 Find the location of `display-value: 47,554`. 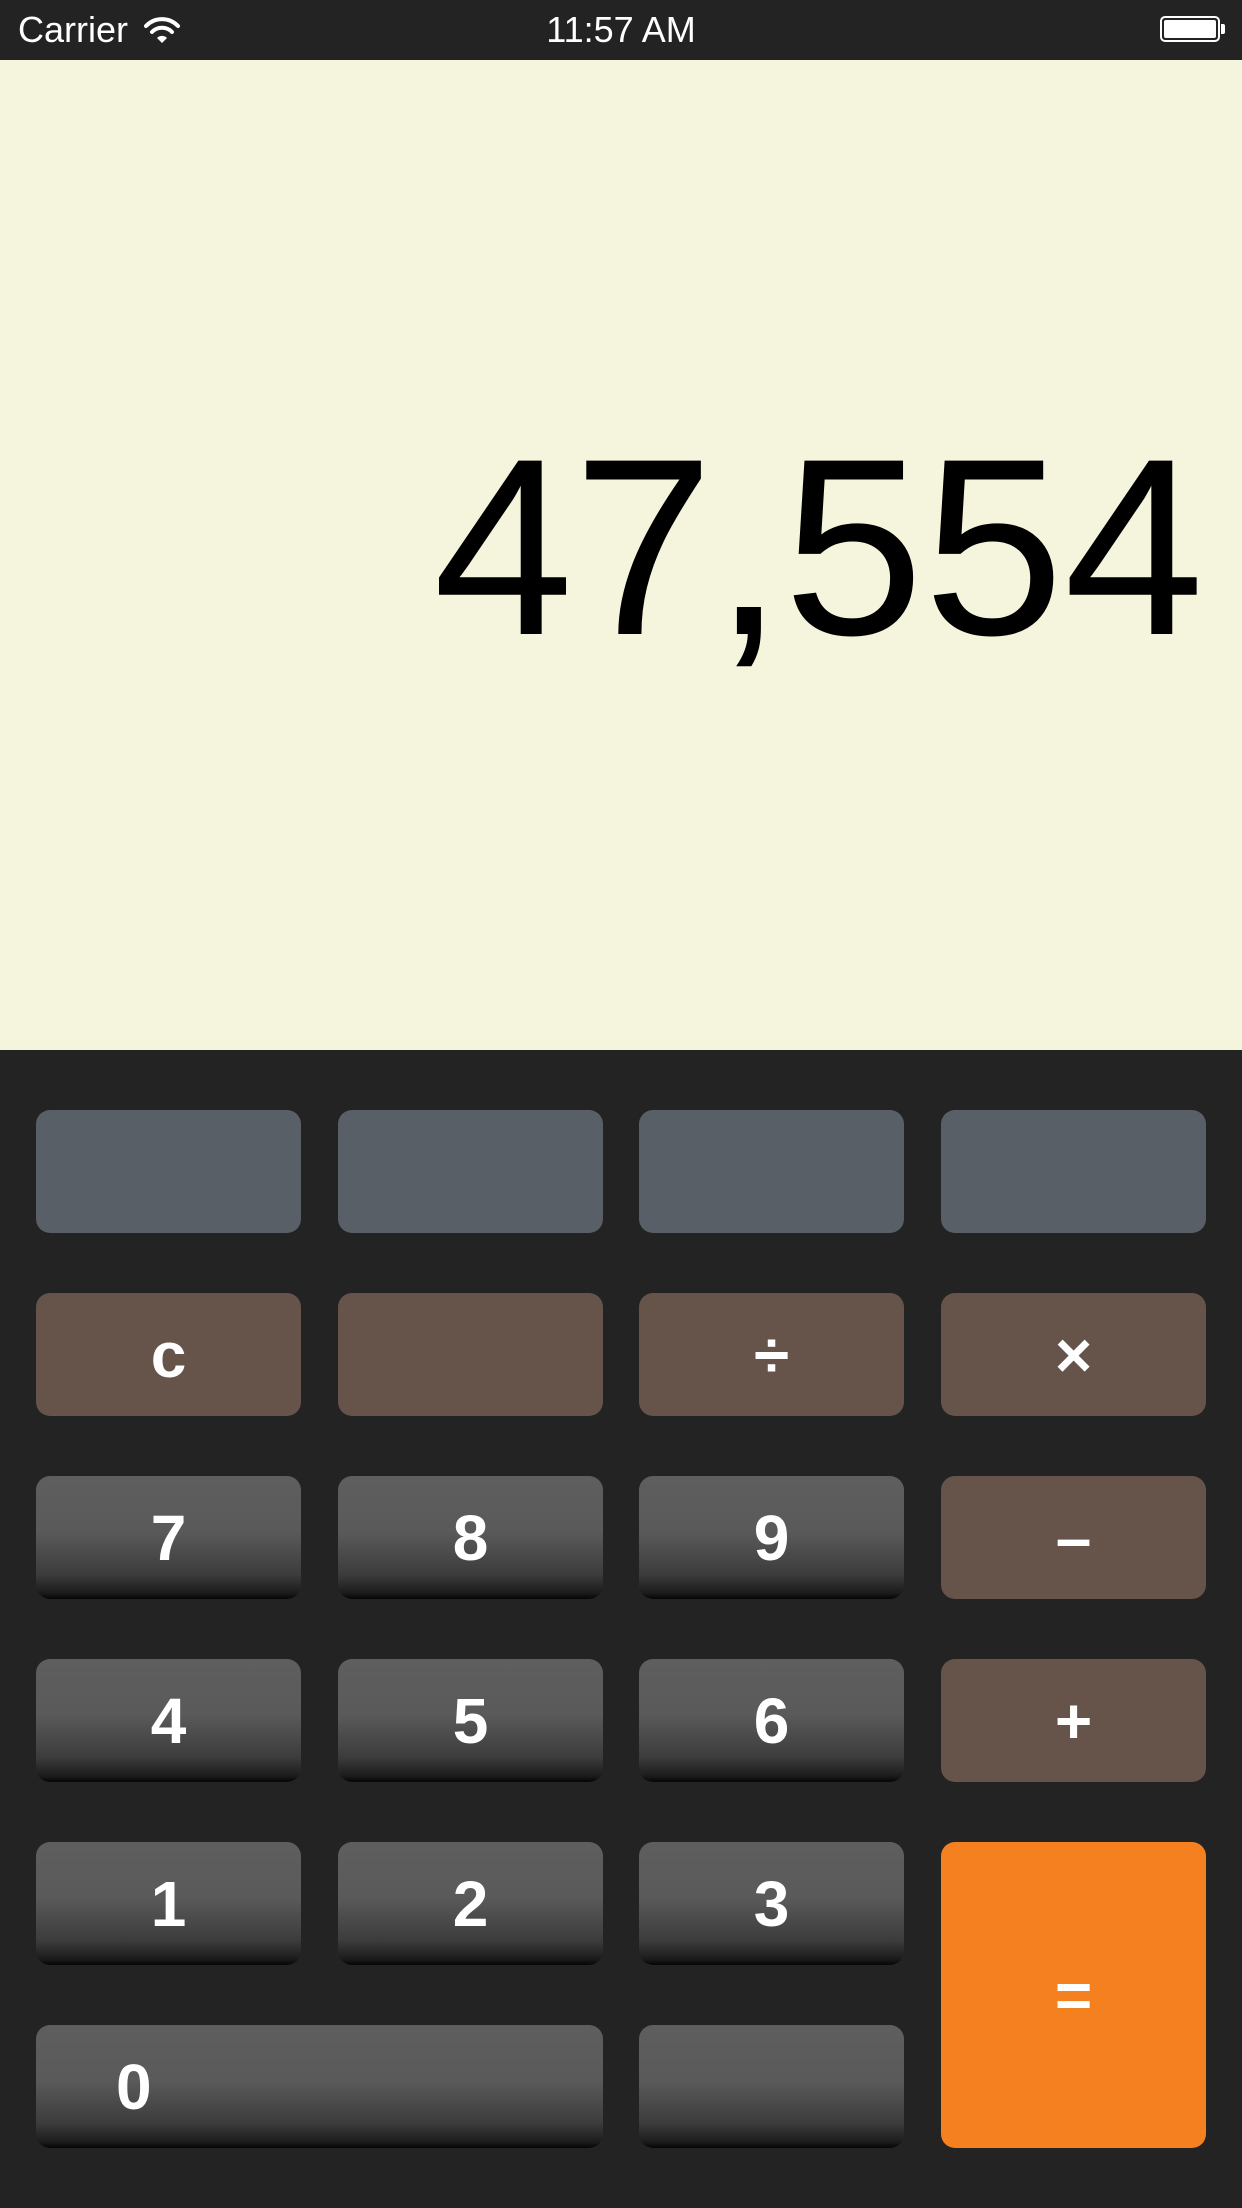

display-value: 47,554 is located at coordinates (818, 547).